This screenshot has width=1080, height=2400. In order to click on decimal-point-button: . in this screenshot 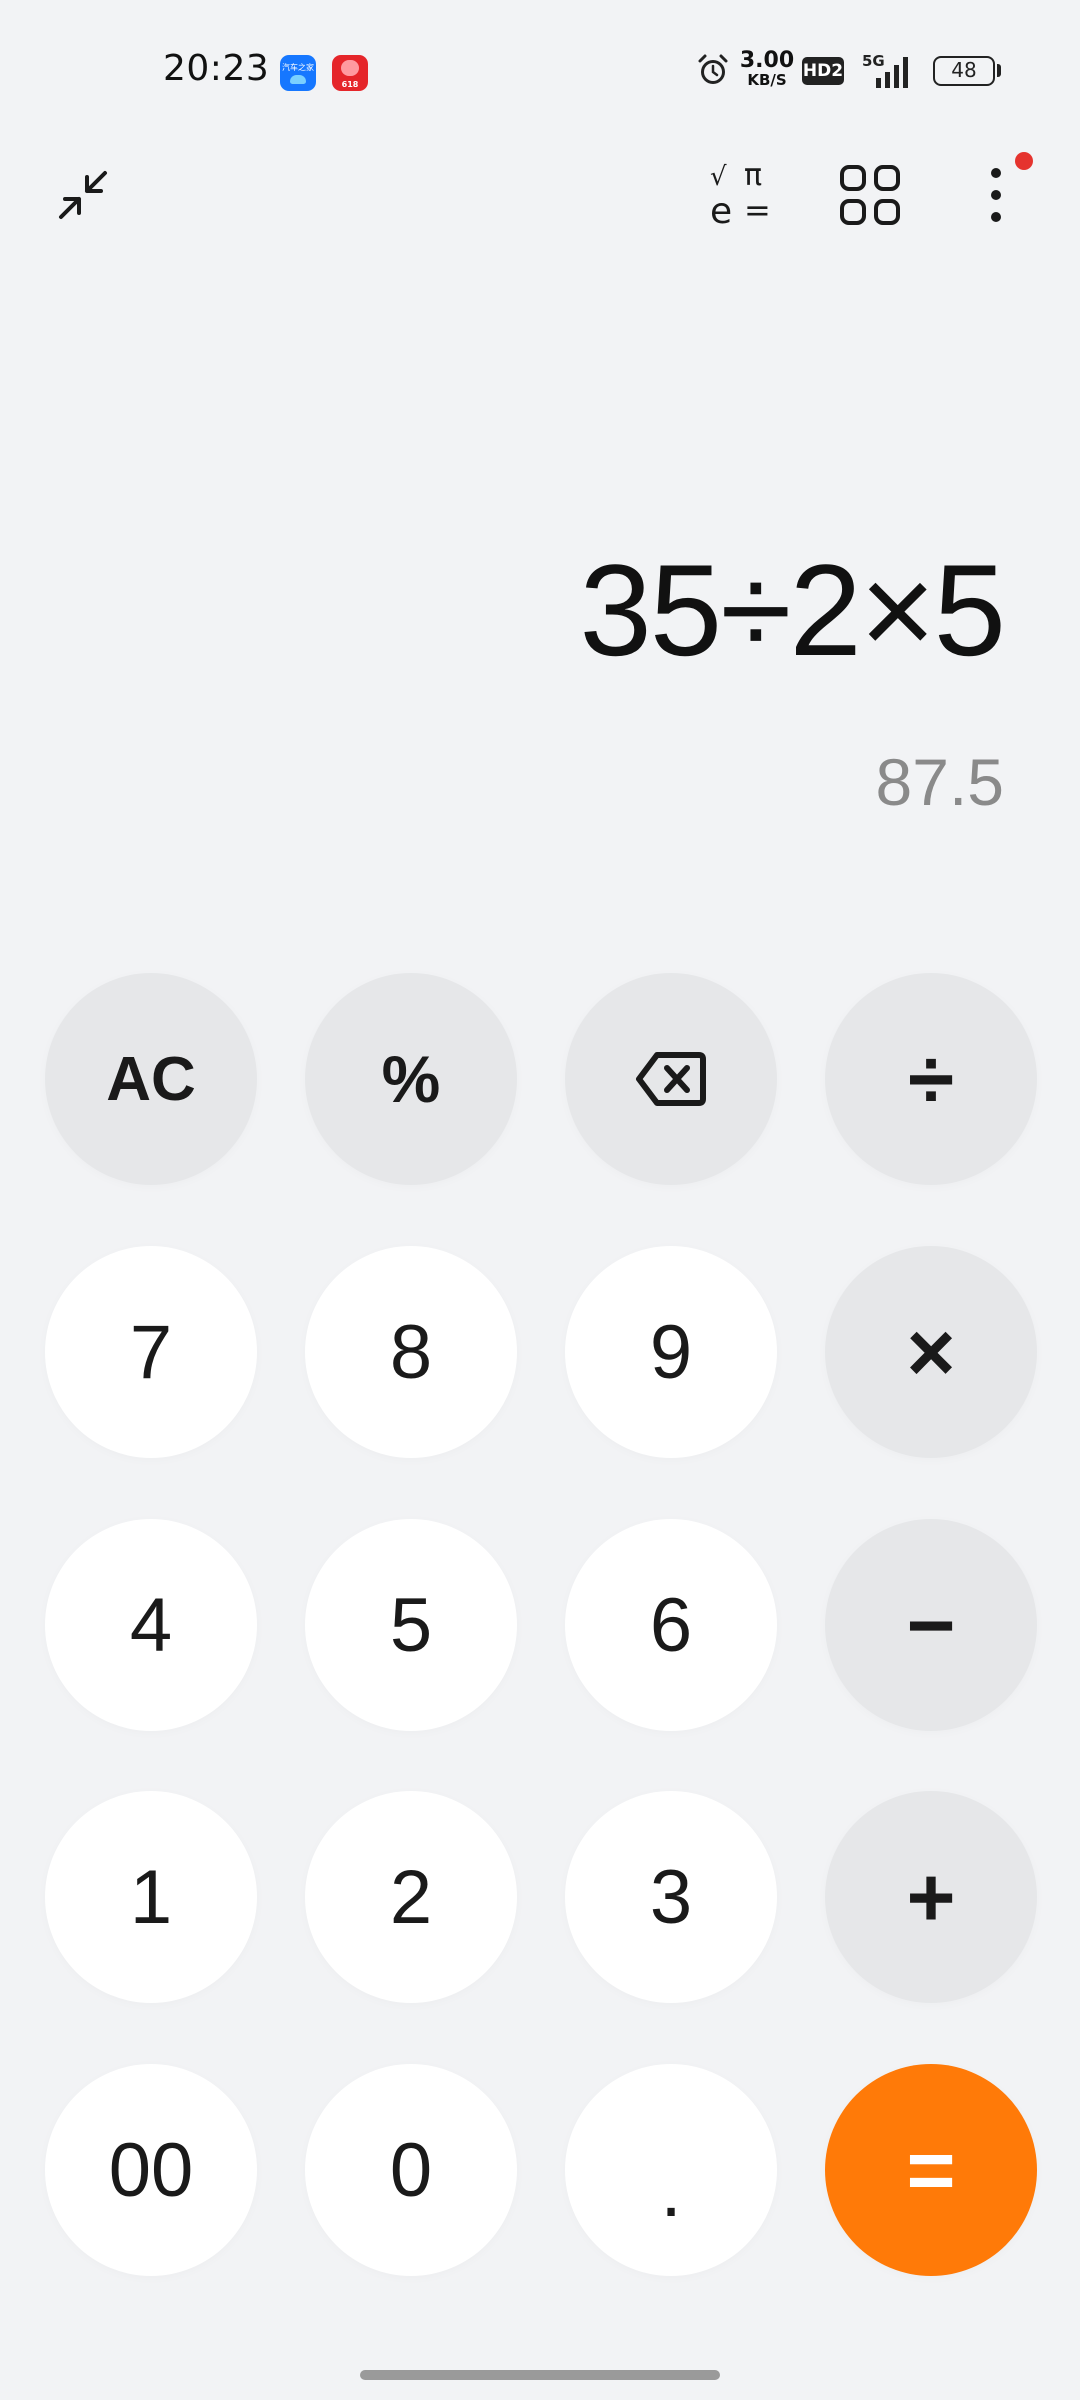, I will do `click(671, 2170)`.